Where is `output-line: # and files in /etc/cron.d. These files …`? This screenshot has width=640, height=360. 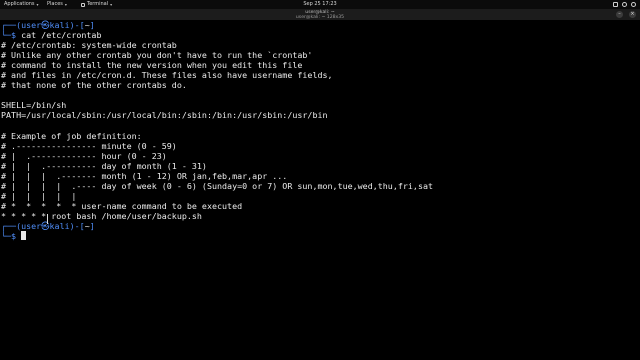
output-line: # and files in /etc/cron.d. These files … is located at coordinates (167, 75).